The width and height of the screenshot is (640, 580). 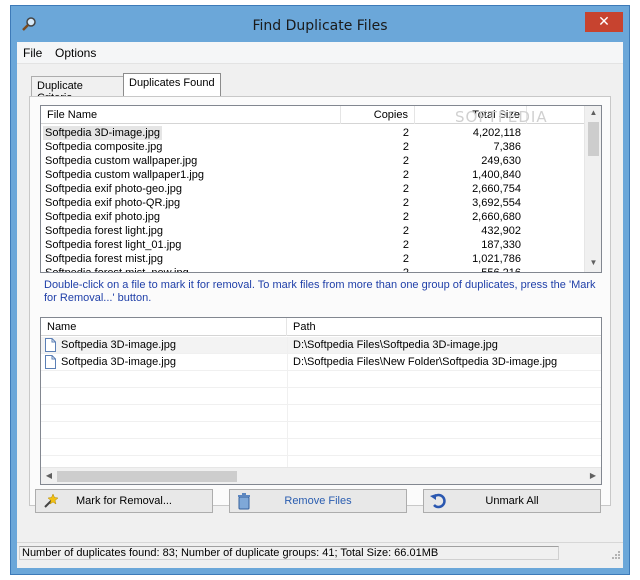 What do you see at coordinates (147, 476) in the screenshot?
I see `horizontal-scroll-thumb` at bounding box center [147, 476].